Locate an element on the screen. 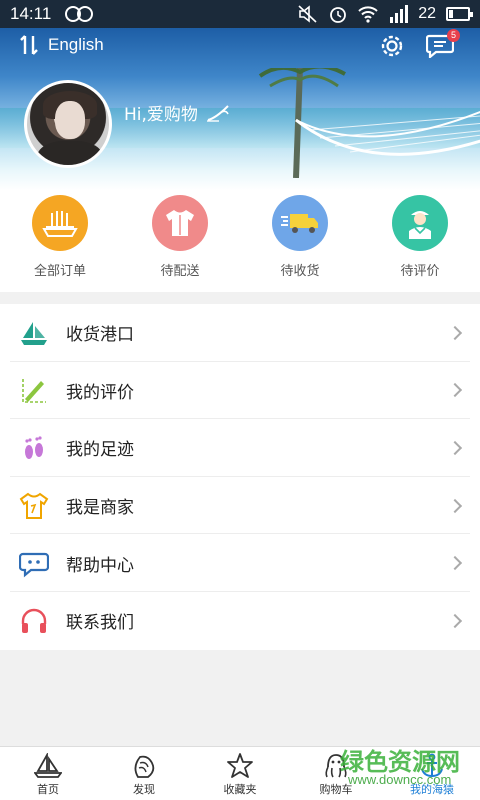 This screenshot has height=800, width=480. language-label: English is located at coordinates (76, 44).